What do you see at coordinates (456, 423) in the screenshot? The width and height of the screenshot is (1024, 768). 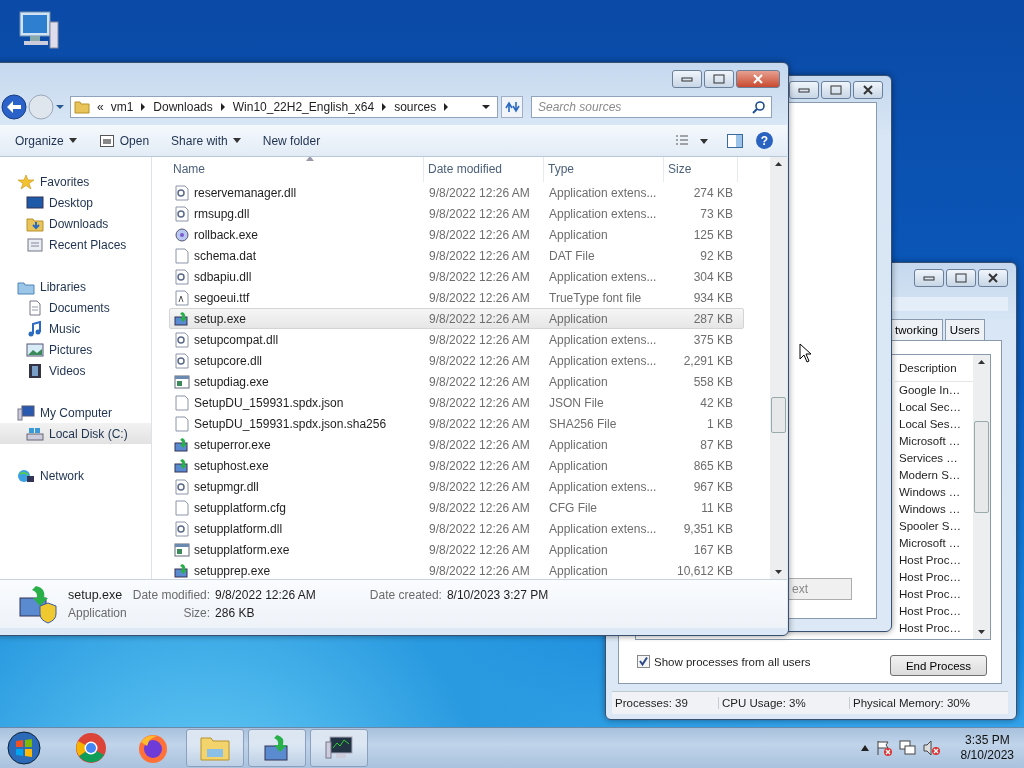 I see `file-row: SetupDU_159931.spdx.json.sha256 9/8/2022 12:26 AM SHA256 File 1 KB` at bounding box center [456, 423].